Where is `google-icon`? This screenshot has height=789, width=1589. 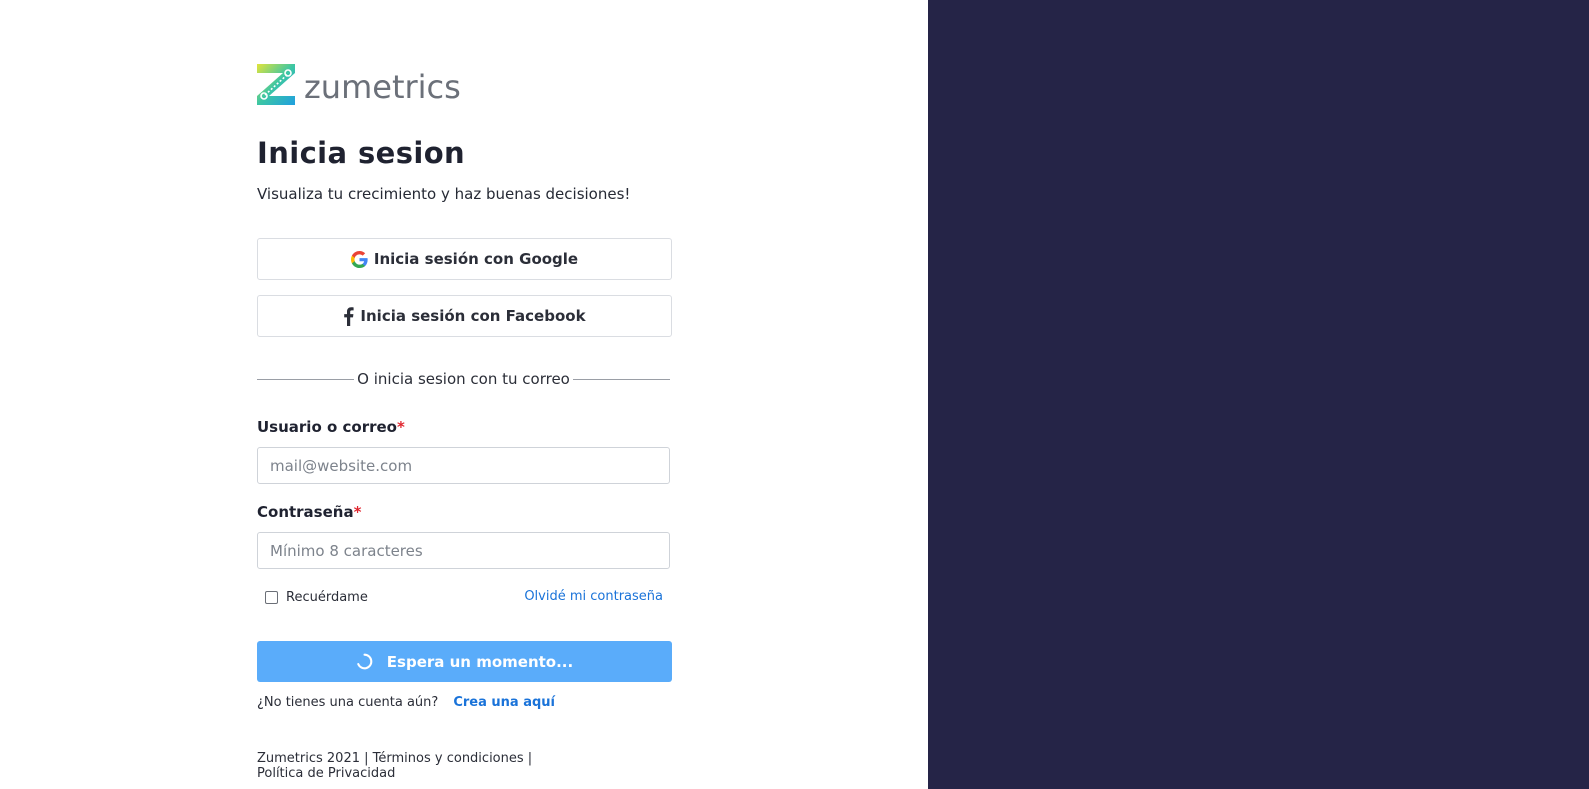 google-icon is located at coordinates (359, 259).